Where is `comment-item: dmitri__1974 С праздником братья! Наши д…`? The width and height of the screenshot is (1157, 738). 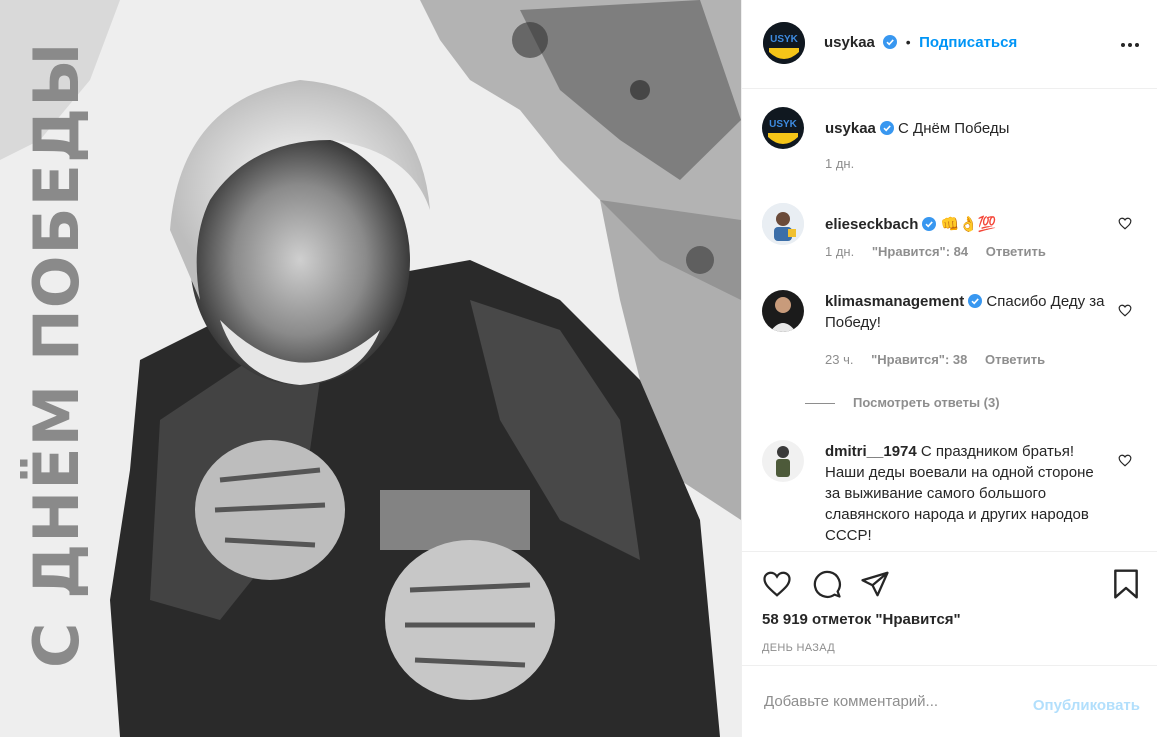
comment-item: dmitri__1974 С праздником братья! Наши д… is located at coordinates (952, 495).